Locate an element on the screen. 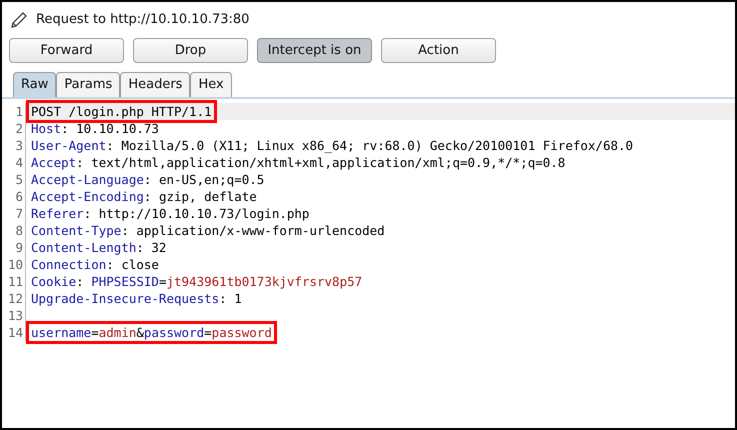  line-number: 10 is located at coordinates (14, 264).